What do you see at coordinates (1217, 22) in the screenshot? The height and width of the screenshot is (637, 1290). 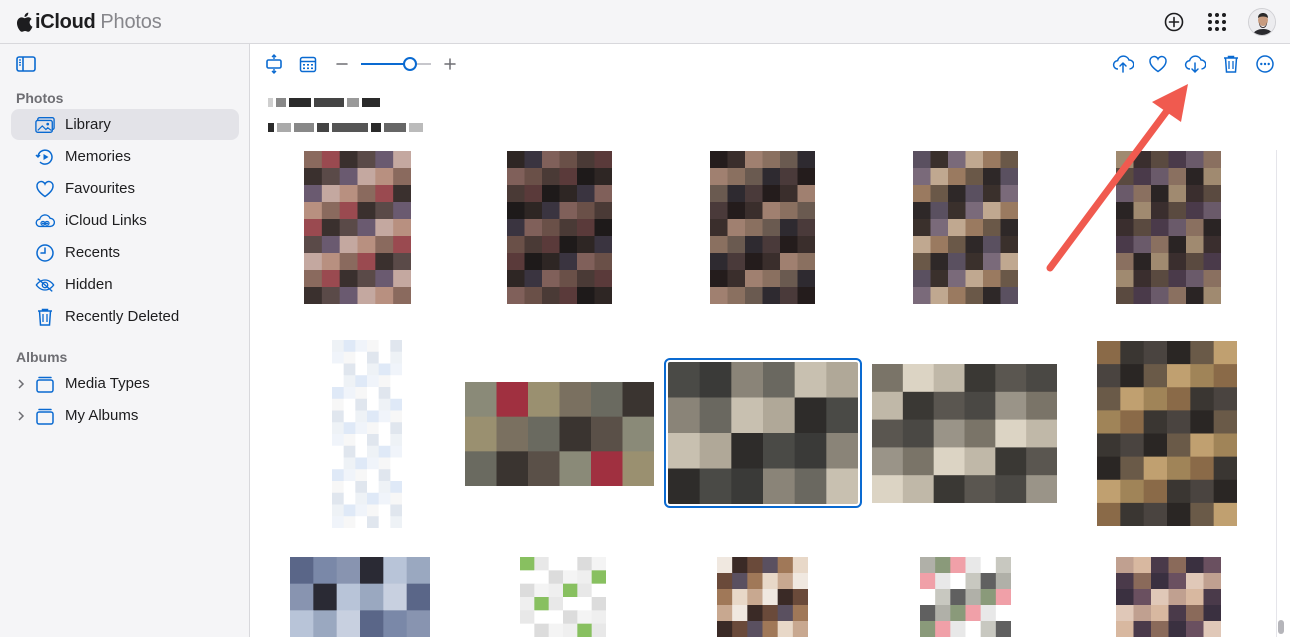 I see `app-grid-icon` at bounding box center [1217, 22].